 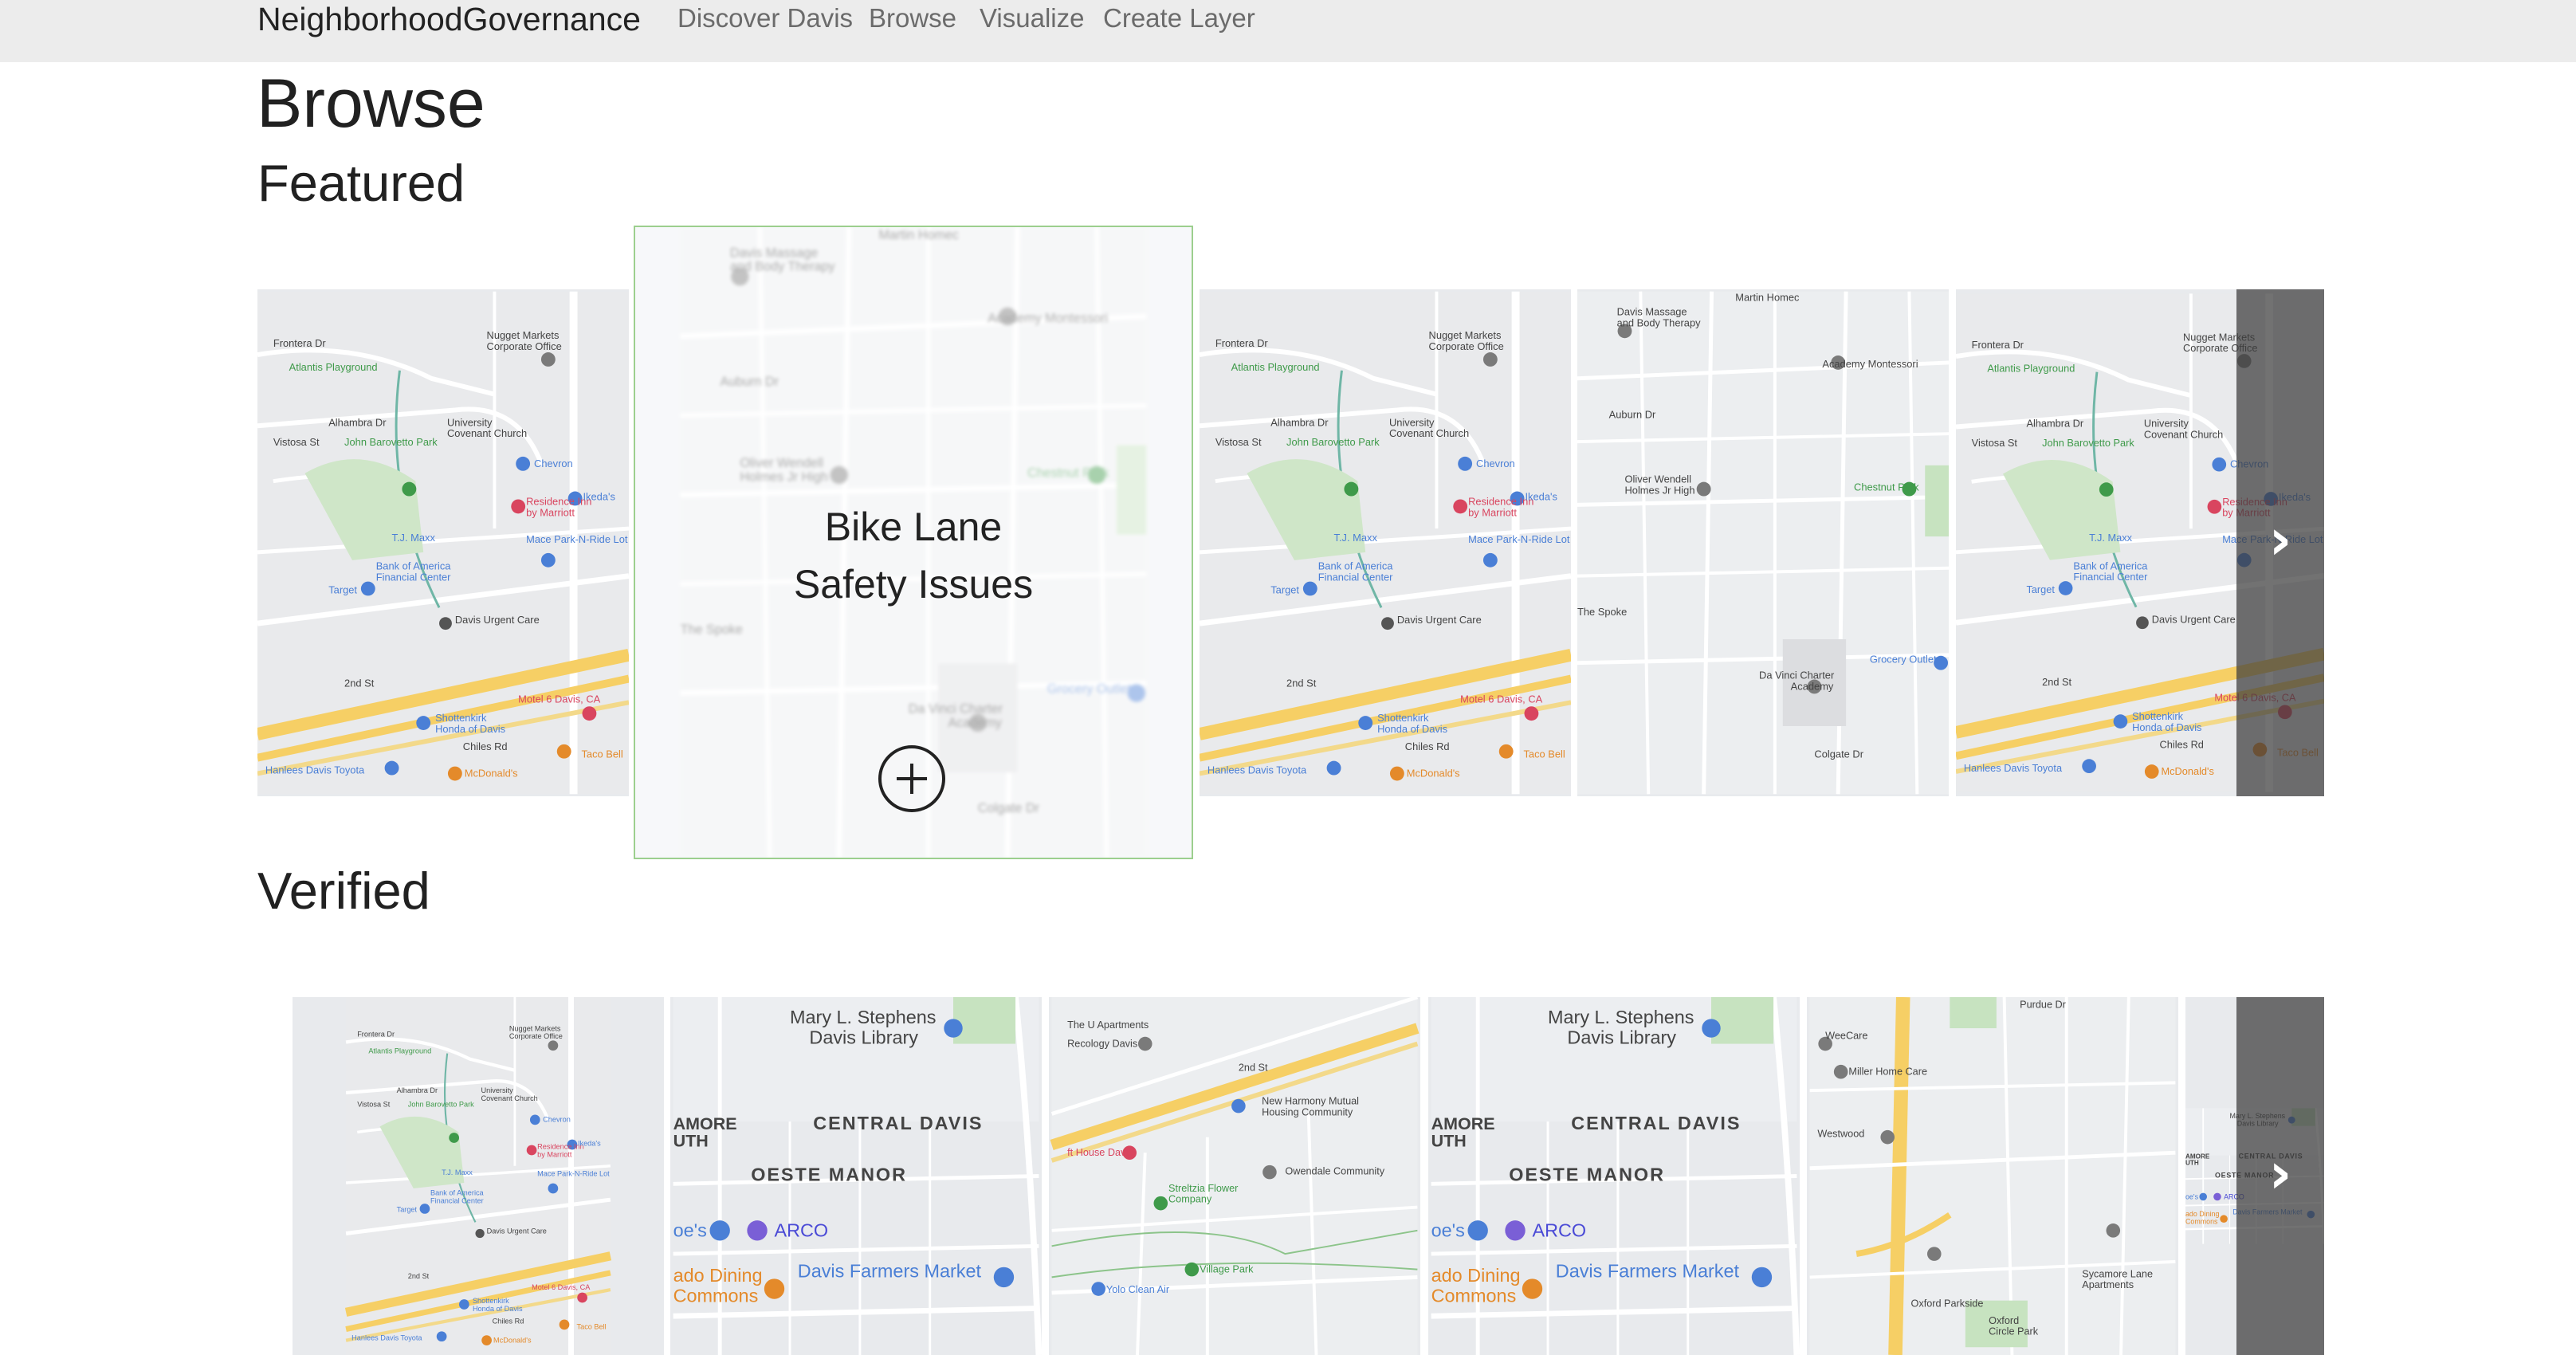 I want to click on featured-card-2: Bike Lane Safety Issues, so click(x=913, y=543).